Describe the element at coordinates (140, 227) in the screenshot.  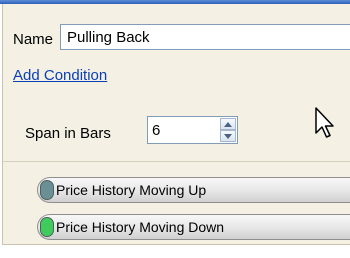
I see `condition-label: Price History Moving Down` at that location.